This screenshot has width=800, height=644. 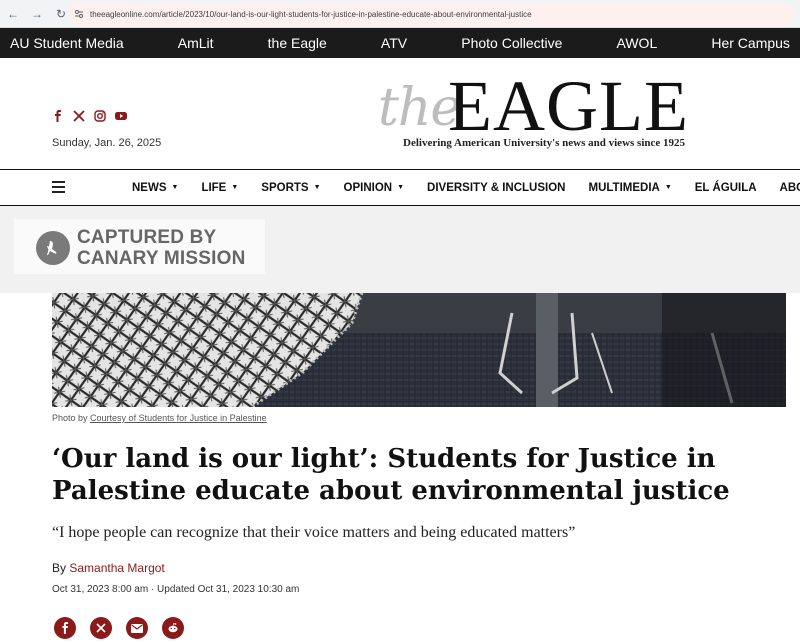 What do you see at coordinates (58, 187) in the screenshot?
I see `hamburger-menu-icon` at bounding box center [58, 187].